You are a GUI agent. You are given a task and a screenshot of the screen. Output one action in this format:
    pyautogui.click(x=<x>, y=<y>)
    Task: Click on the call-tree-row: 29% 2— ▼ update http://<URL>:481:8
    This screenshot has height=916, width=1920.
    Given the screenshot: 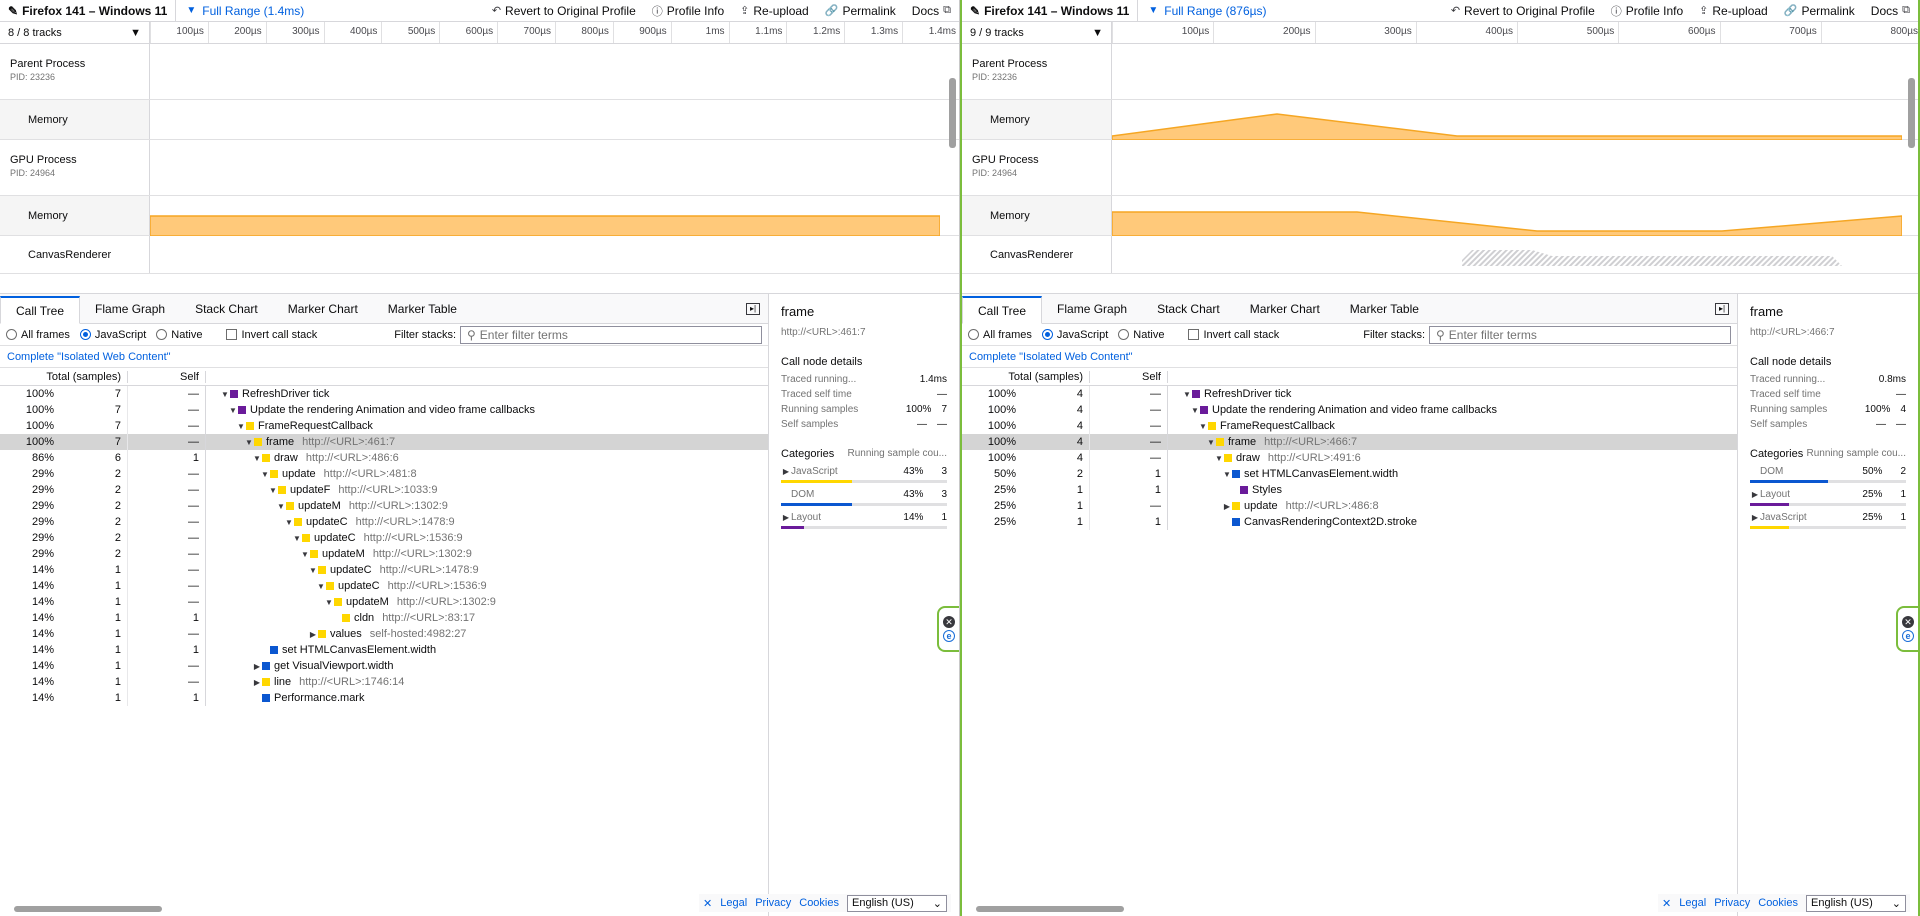 What is the action you would take?
    pyautogui.click(x=384, y=474)
    